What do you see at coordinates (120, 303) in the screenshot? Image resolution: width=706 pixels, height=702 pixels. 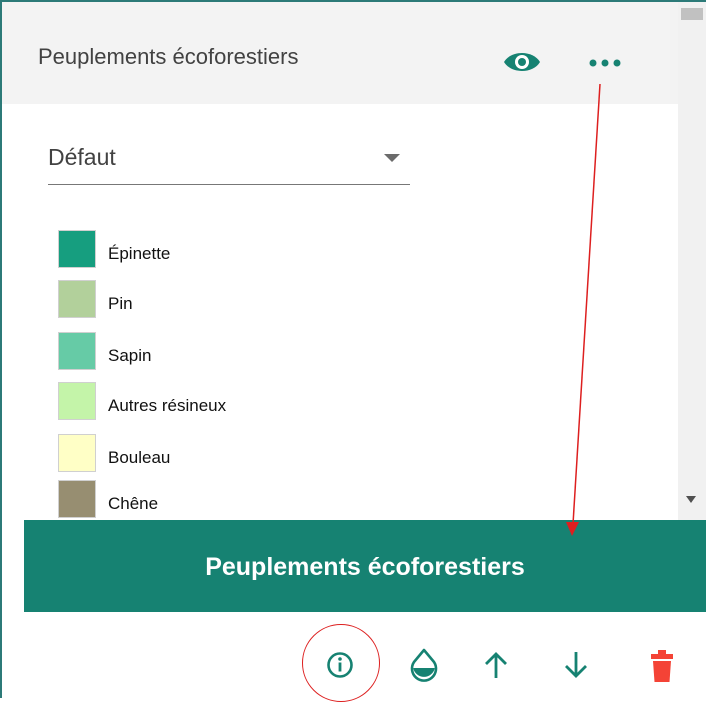 I see `legend-label: Pin` at bounding box center [120, 303].